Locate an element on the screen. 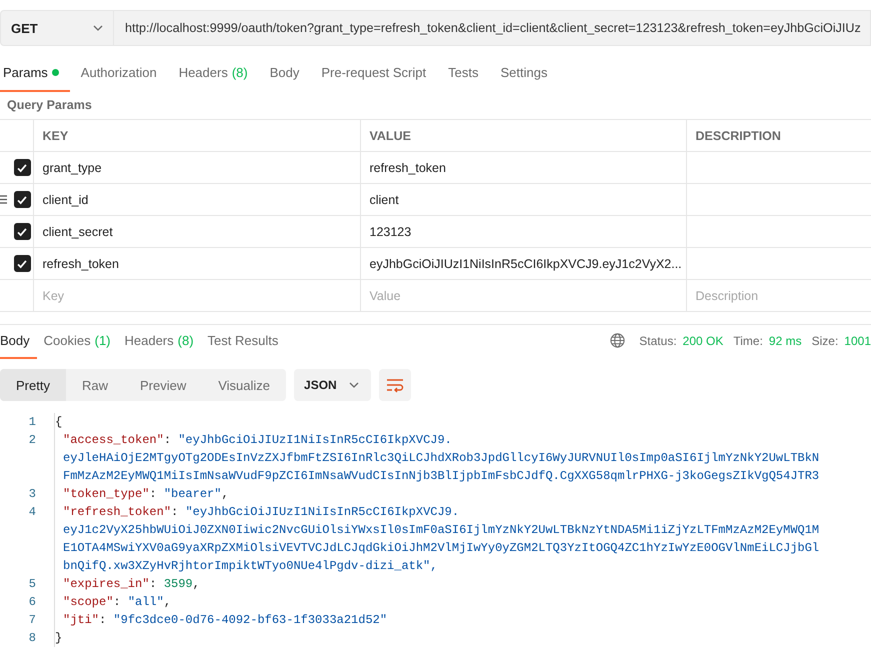 Image resolution: width=871 pixels, height=659 pixels. json-key: "access_token" is located at coordinates (113, 440).